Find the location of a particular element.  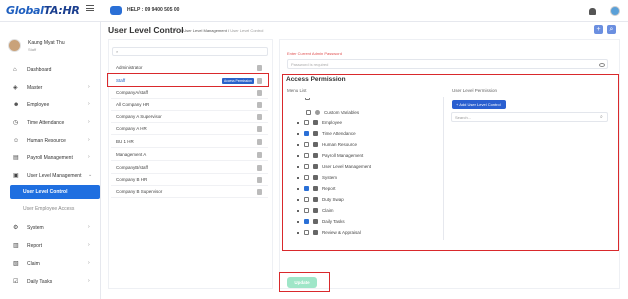

user-avatar is located at coordinates (14, 45).